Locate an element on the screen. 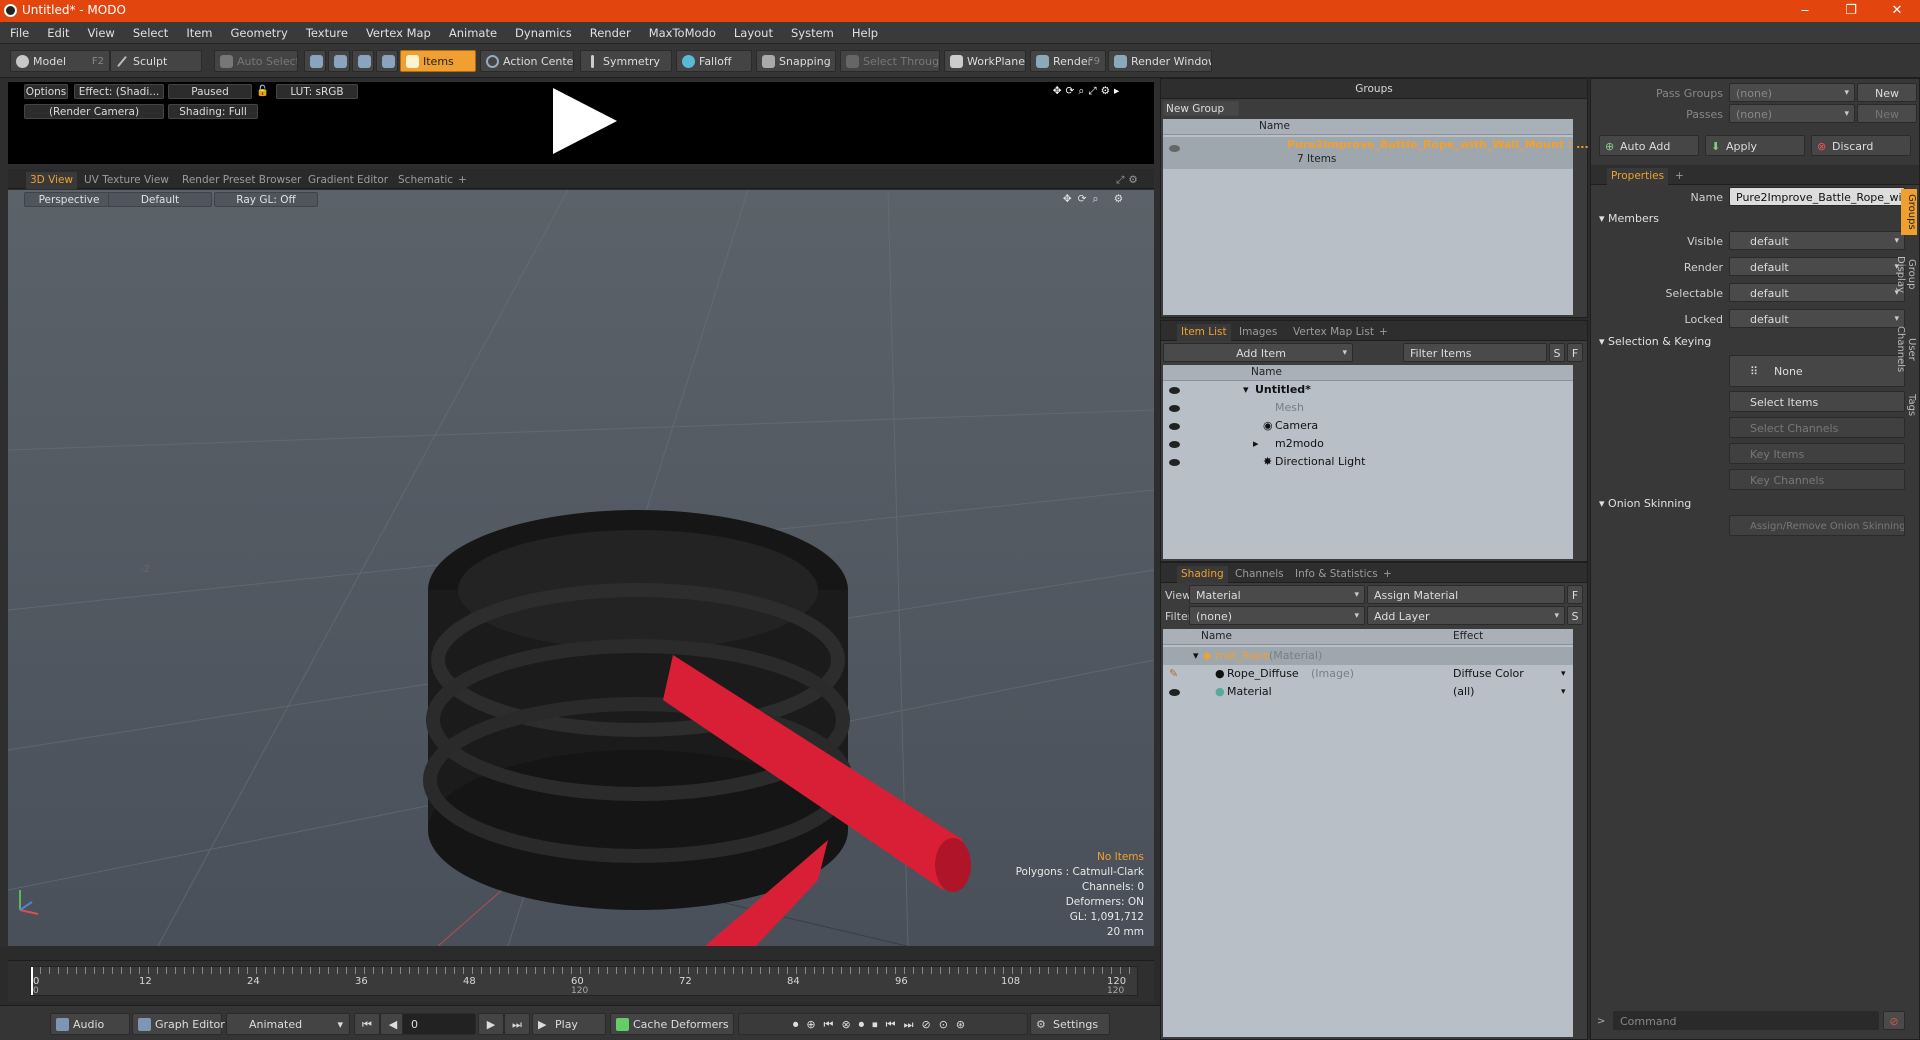 This screenshot has height=1040, width=1920. snapping-button: Snapping is located at coordinates (796, 61).